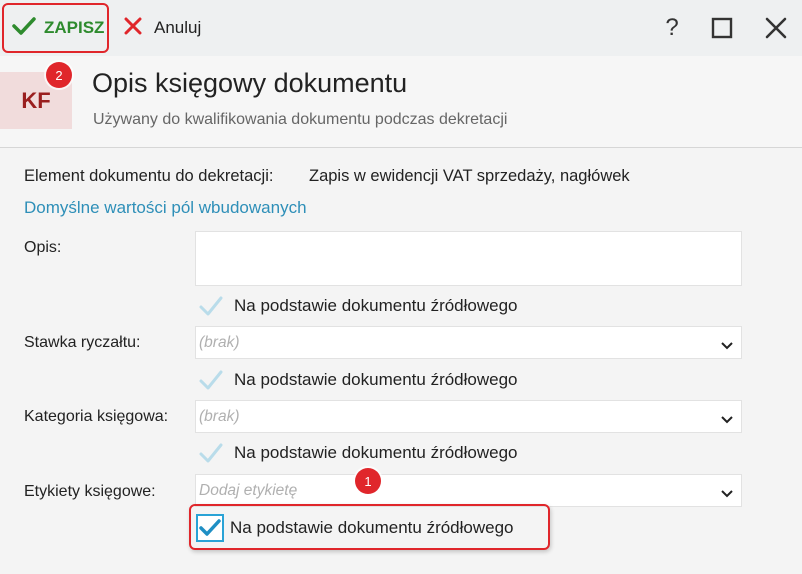  Describe the element at coordinates (776, 28) in the screenshot. I see `close-icon` at that location.